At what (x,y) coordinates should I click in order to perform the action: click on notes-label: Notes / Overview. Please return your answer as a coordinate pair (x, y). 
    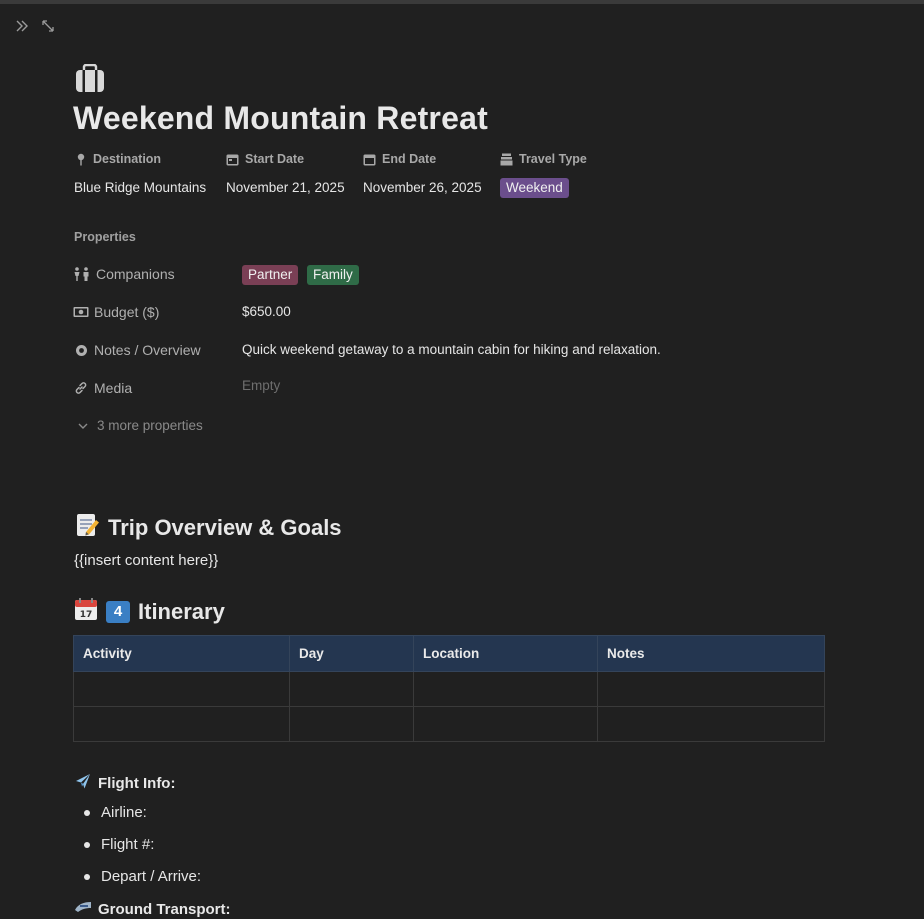
    Looking at the image, I should click on (147, 350).